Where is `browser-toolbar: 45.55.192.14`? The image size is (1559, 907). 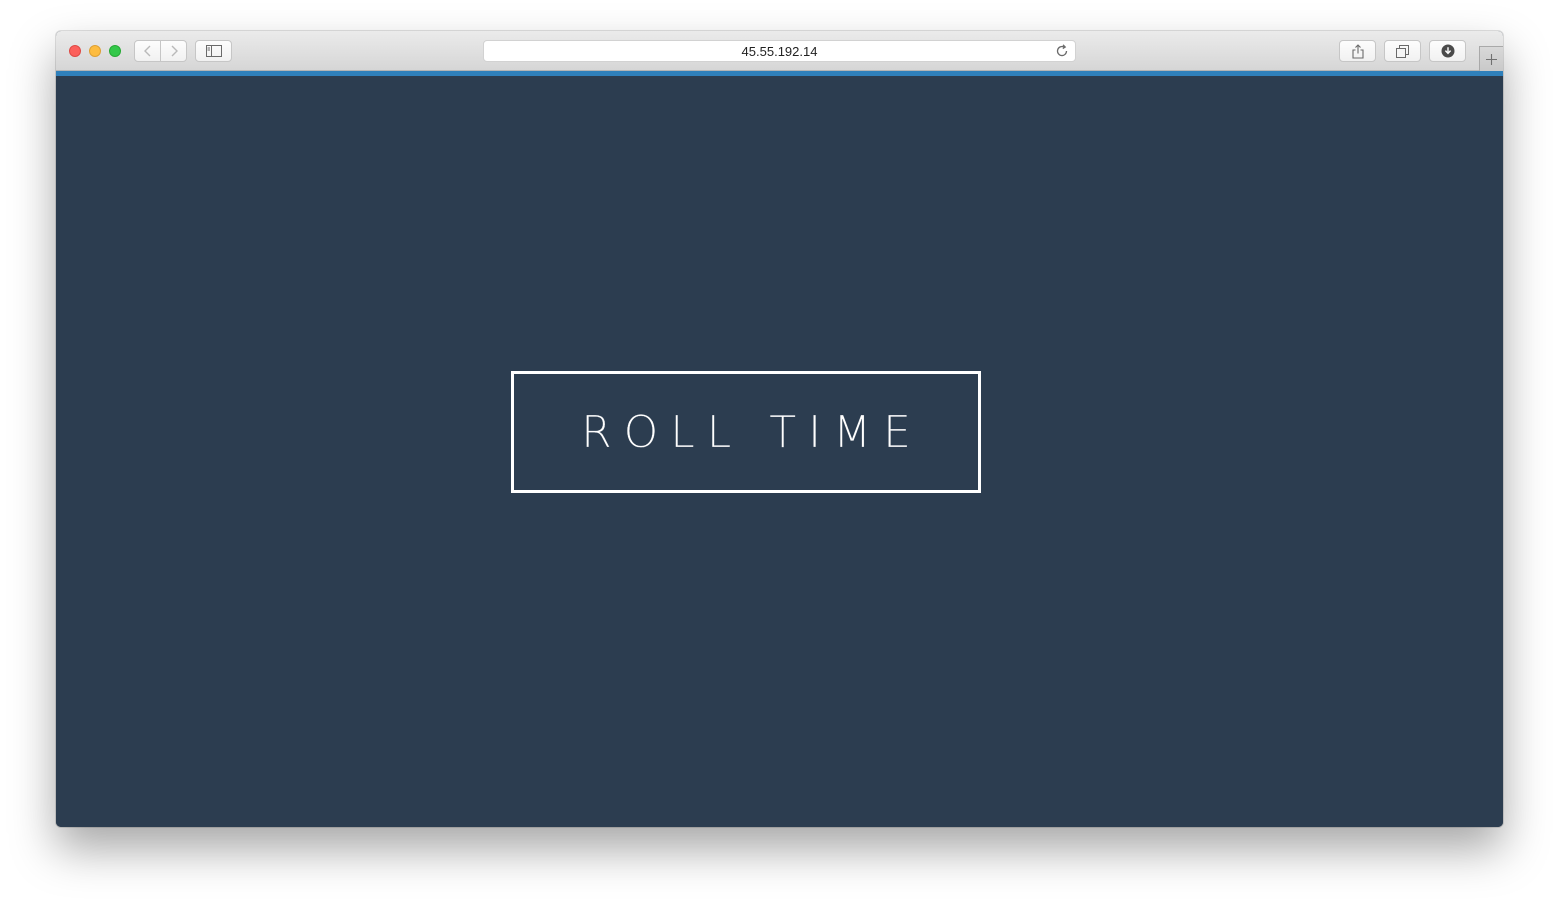 browser-toolbar: 45.55.192.14 is located at coordinates (779, 51).